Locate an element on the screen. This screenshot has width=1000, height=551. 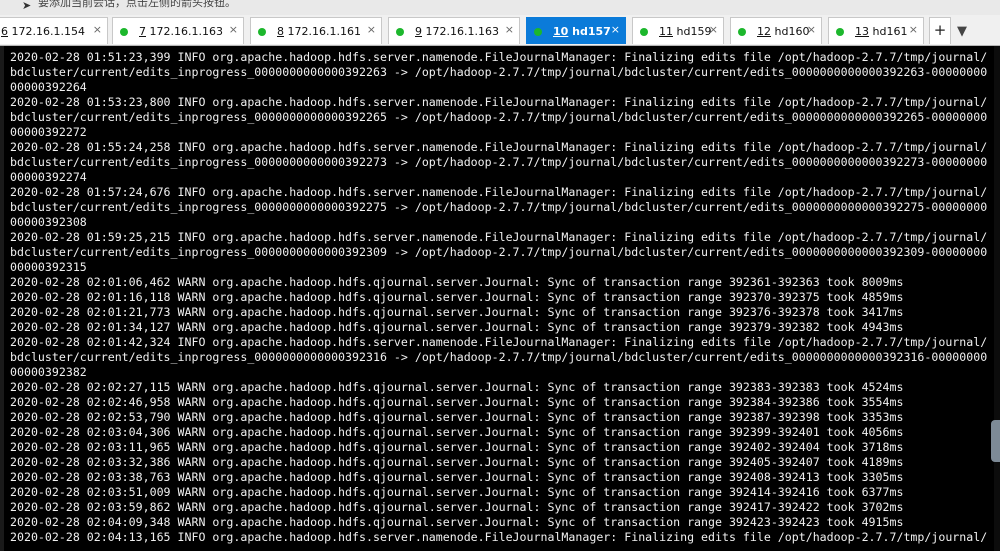
tab-session-10: 10 hd157 × is located at coordinates (576, 30).